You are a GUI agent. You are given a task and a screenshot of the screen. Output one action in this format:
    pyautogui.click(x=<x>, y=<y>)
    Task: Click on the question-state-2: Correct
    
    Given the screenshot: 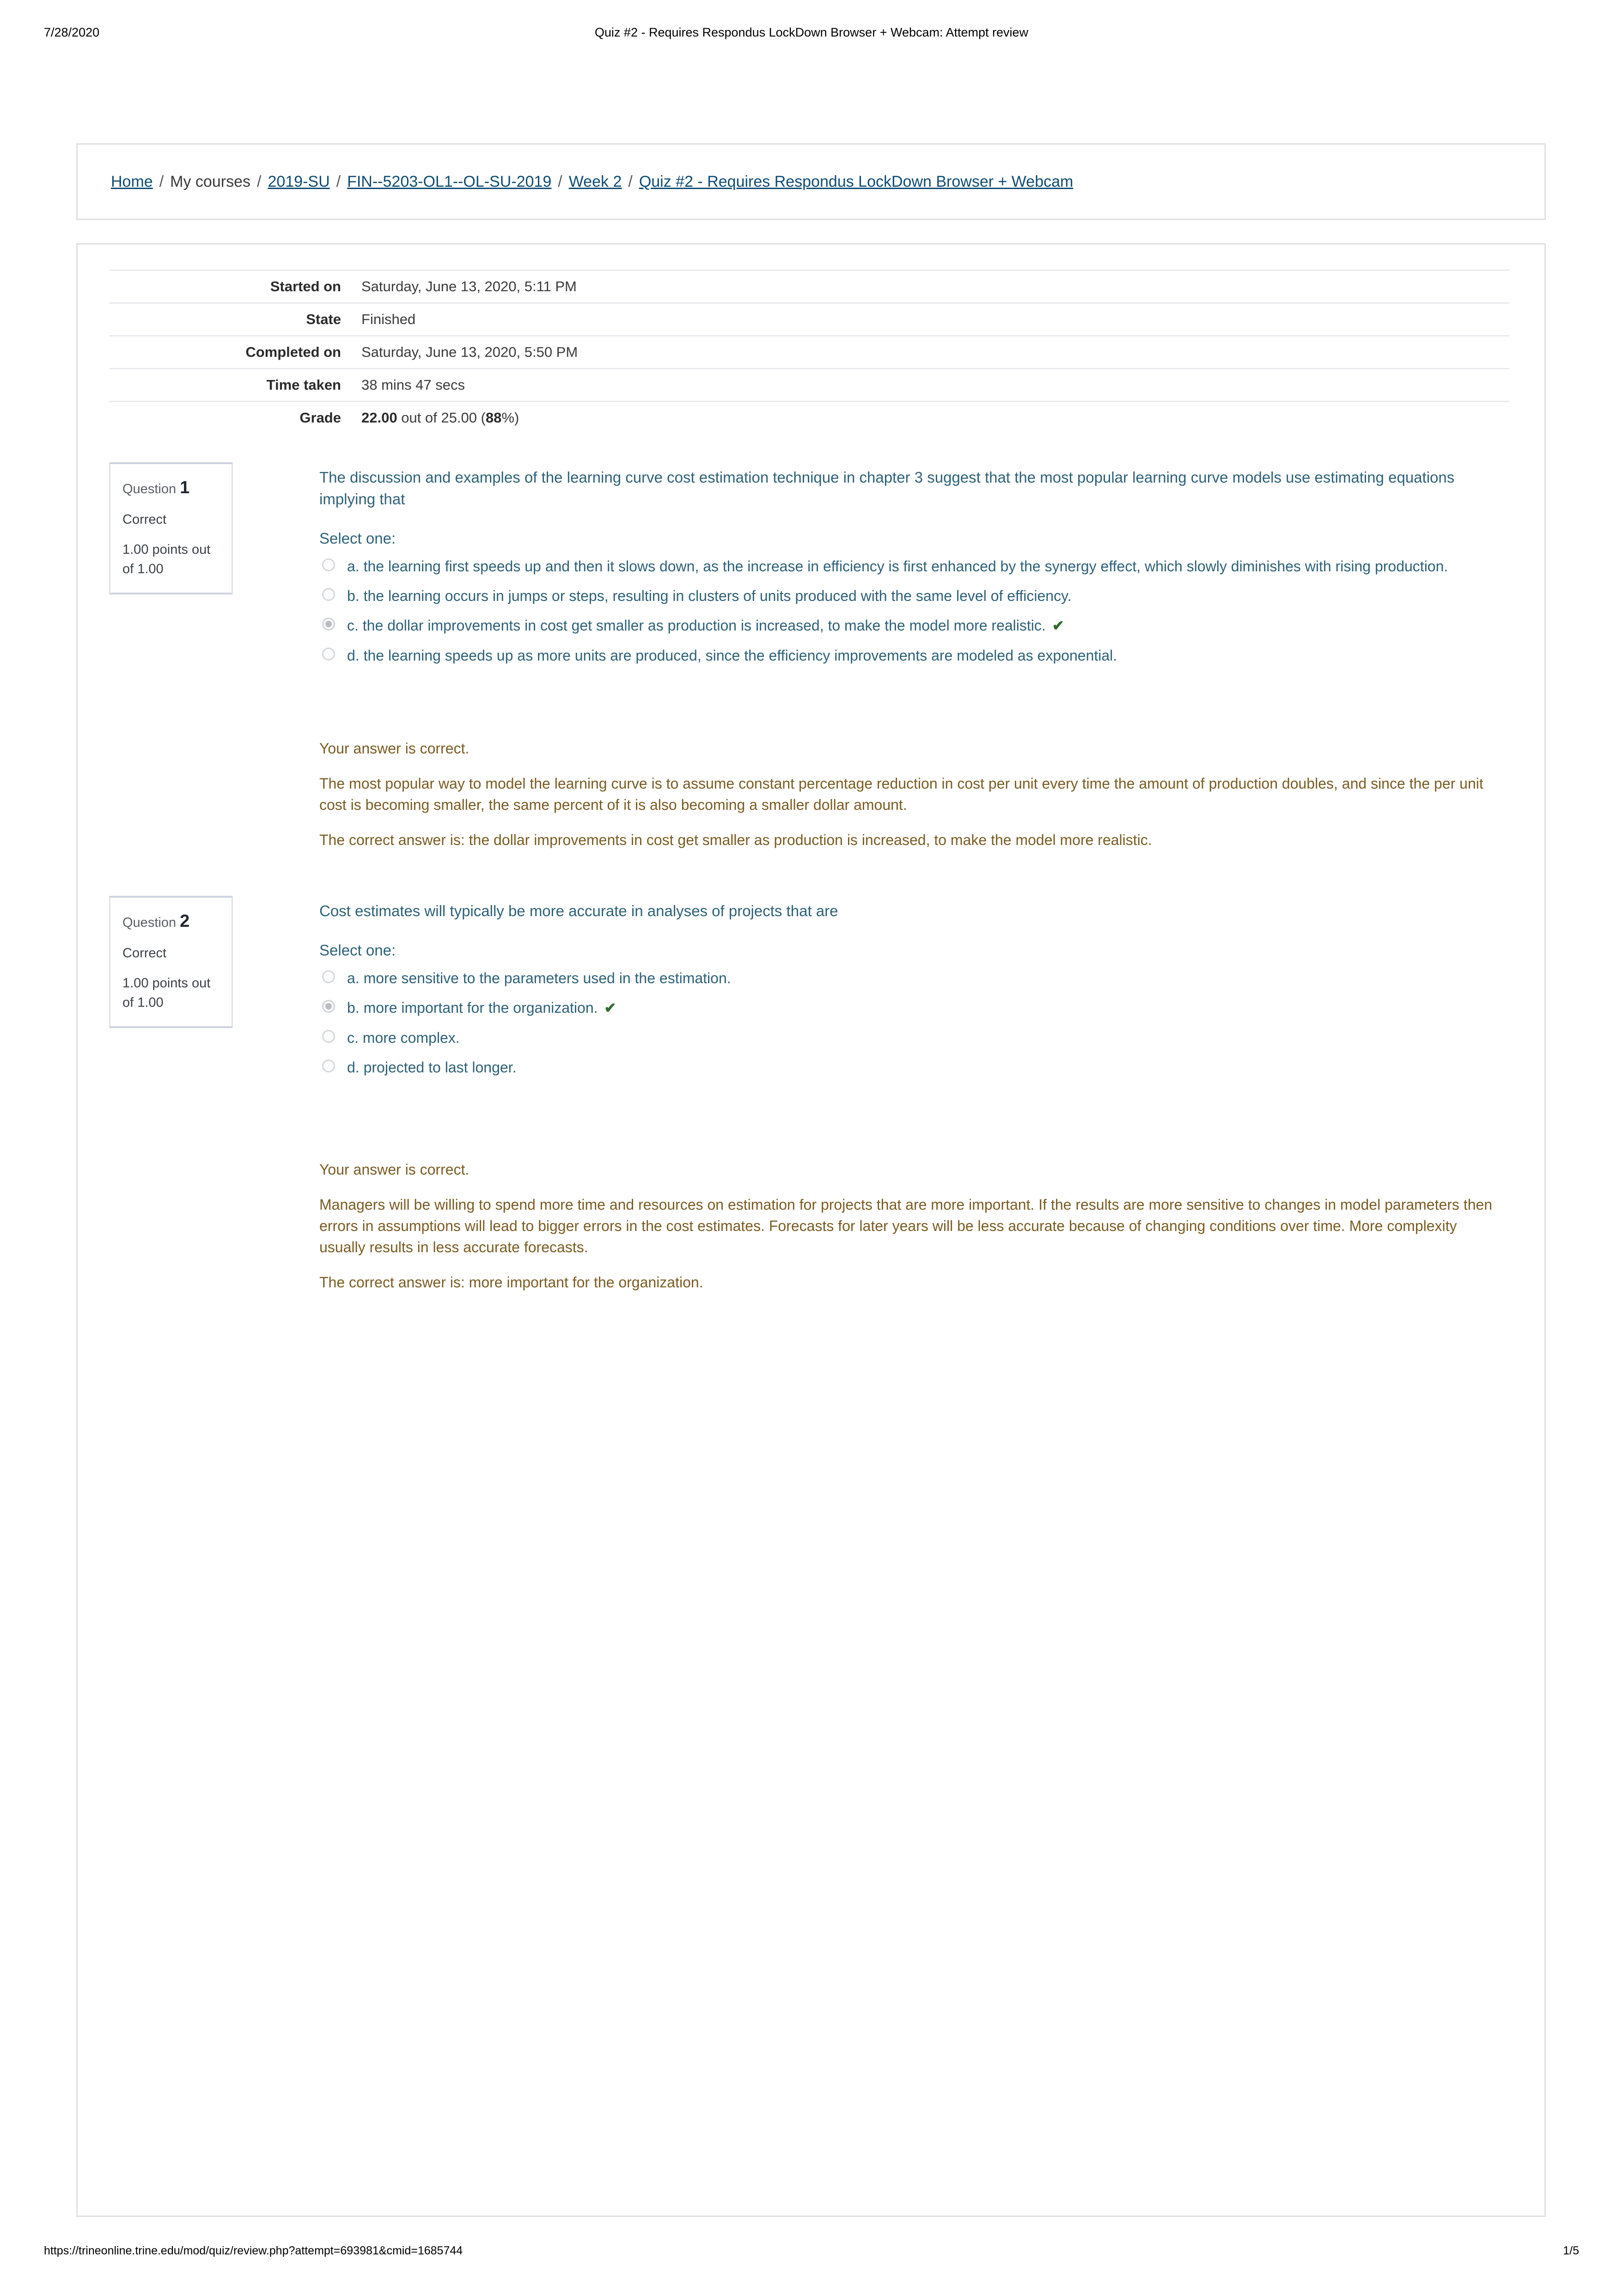 What is the action you would take?
    pyautogui.click(x=144, y=953)
    